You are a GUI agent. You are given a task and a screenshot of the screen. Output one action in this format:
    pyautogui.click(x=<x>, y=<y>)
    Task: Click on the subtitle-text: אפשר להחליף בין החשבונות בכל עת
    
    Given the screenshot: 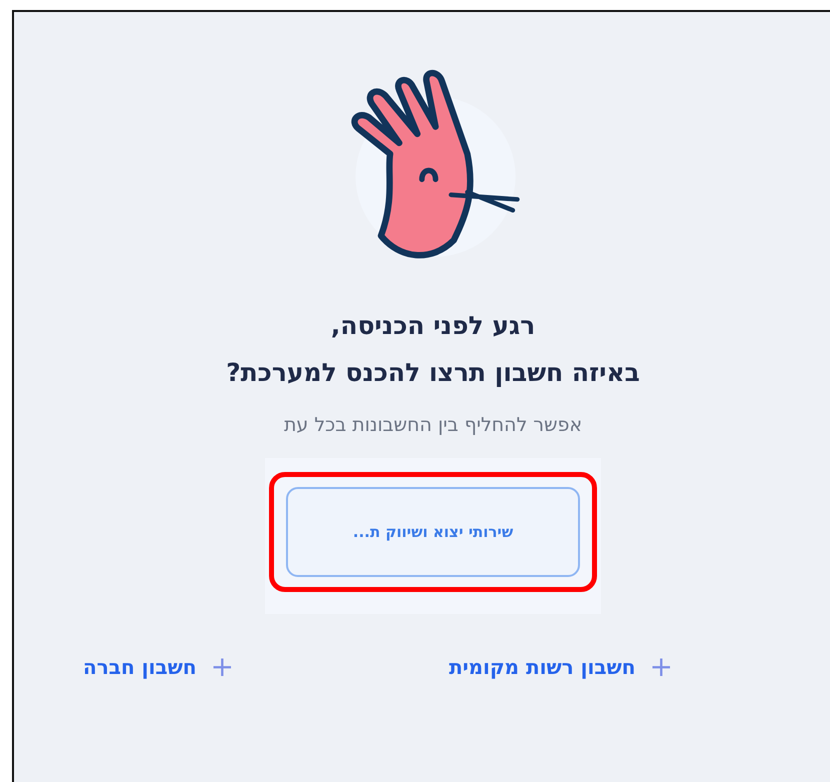 What is the action you would take?
    pyautogui.click(x=433, y=425)
    